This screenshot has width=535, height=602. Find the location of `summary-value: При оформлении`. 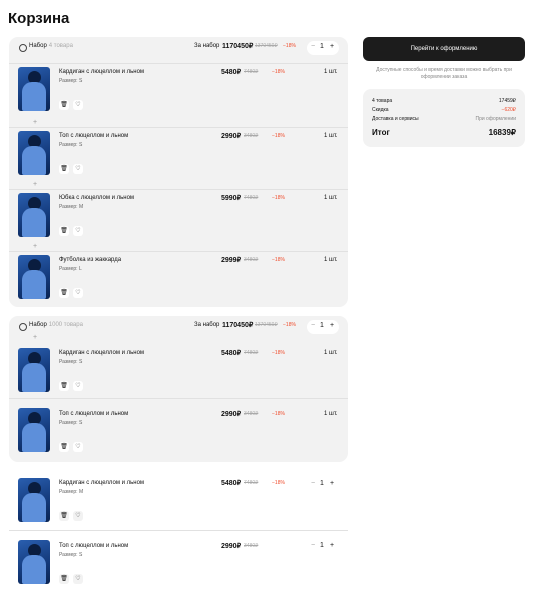

summary-value: При оформлении is located at coordinates (496, 119).